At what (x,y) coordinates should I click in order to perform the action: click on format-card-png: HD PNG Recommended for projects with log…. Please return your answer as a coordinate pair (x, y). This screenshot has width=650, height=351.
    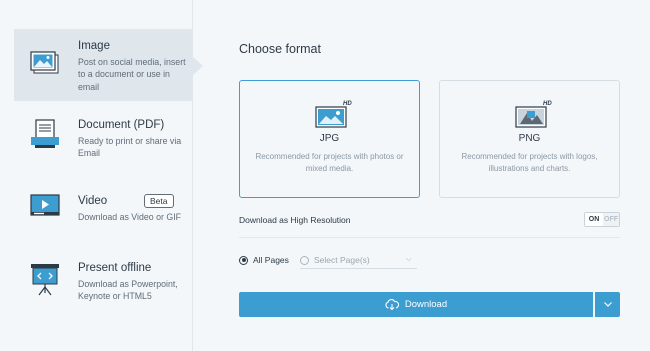
    Looking at the image, I should click on (529, 139).